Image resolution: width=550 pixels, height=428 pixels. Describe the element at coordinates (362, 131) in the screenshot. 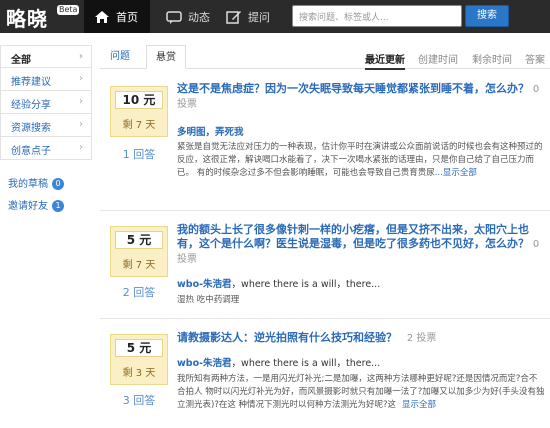

I see `answer-author: 多明图，弄死我` at that location.